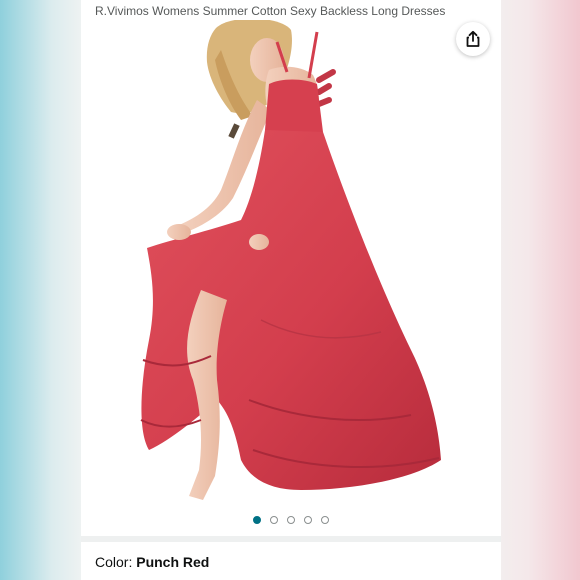 This screenshot has width=580, height=580. I want to click on share-button, so click(473, 39).